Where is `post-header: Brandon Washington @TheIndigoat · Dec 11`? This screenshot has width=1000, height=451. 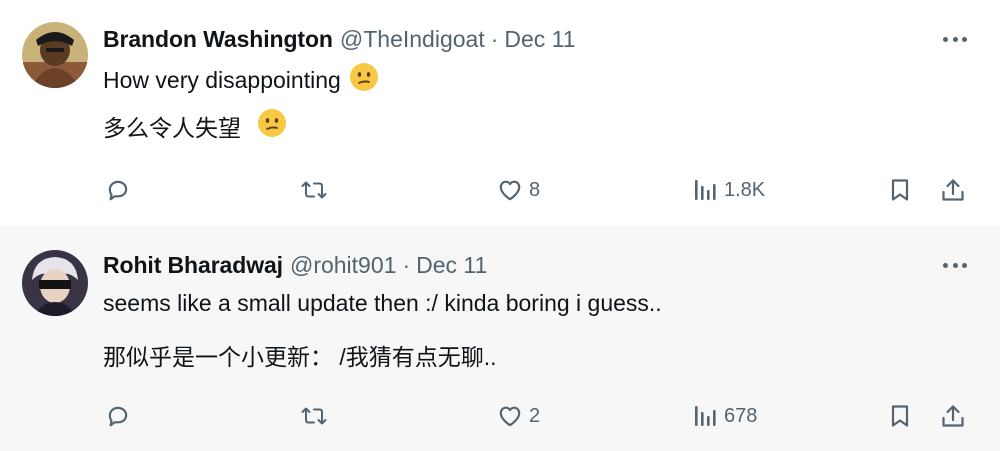
post-header: Brandon Washington @TheIndigoat · Dec 11 is located at coordinates (339, 41).